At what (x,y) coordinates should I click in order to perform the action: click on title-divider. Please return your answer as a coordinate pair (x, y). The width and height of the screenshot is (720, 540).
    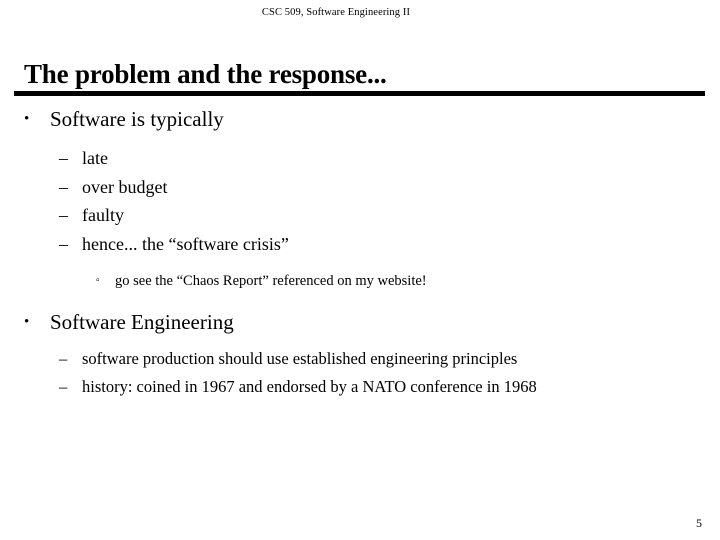
    Looking at the image, I should click on (359, 93).